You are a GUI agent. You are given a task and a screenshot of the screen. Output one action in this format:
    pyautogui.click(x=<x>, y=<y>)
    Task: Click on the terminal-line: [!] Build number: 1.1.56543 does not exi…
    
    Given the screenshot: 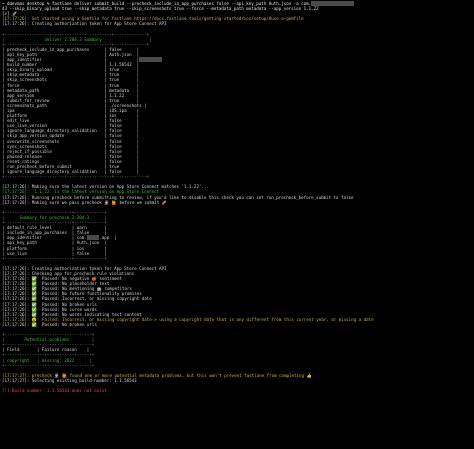 What is the action you would take?
    pyautogui.click(x=237, y=390)
    